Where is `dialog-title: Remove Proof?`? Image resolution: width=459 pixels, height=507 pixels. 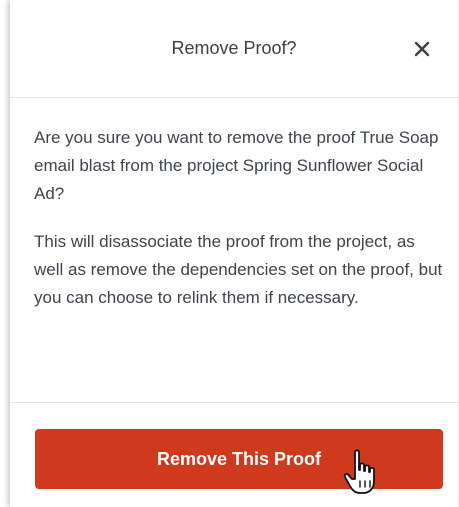 dialog-title: Remove Proof? is located at coordinates (234, 48).